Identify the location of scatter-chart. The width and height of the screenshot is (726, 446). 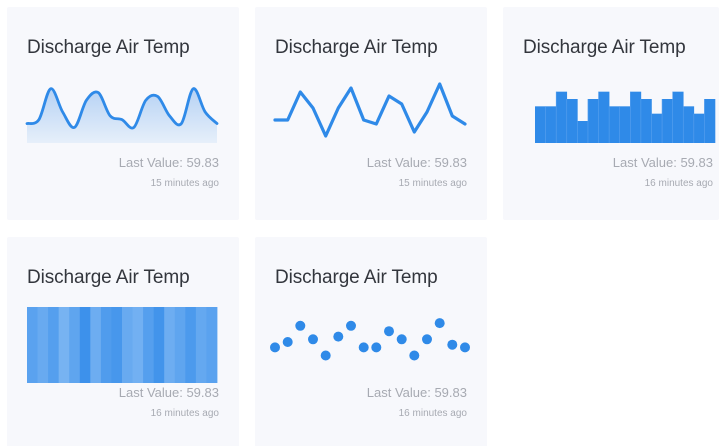
(370, 340).